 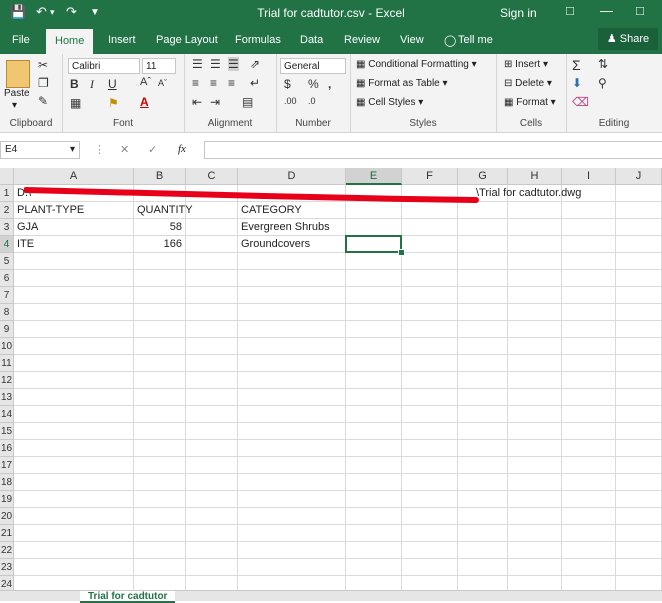 What do you see at coordinates (292, 414) in the screenshot?
I see `cell-d14` at bounding box center [292, 414].